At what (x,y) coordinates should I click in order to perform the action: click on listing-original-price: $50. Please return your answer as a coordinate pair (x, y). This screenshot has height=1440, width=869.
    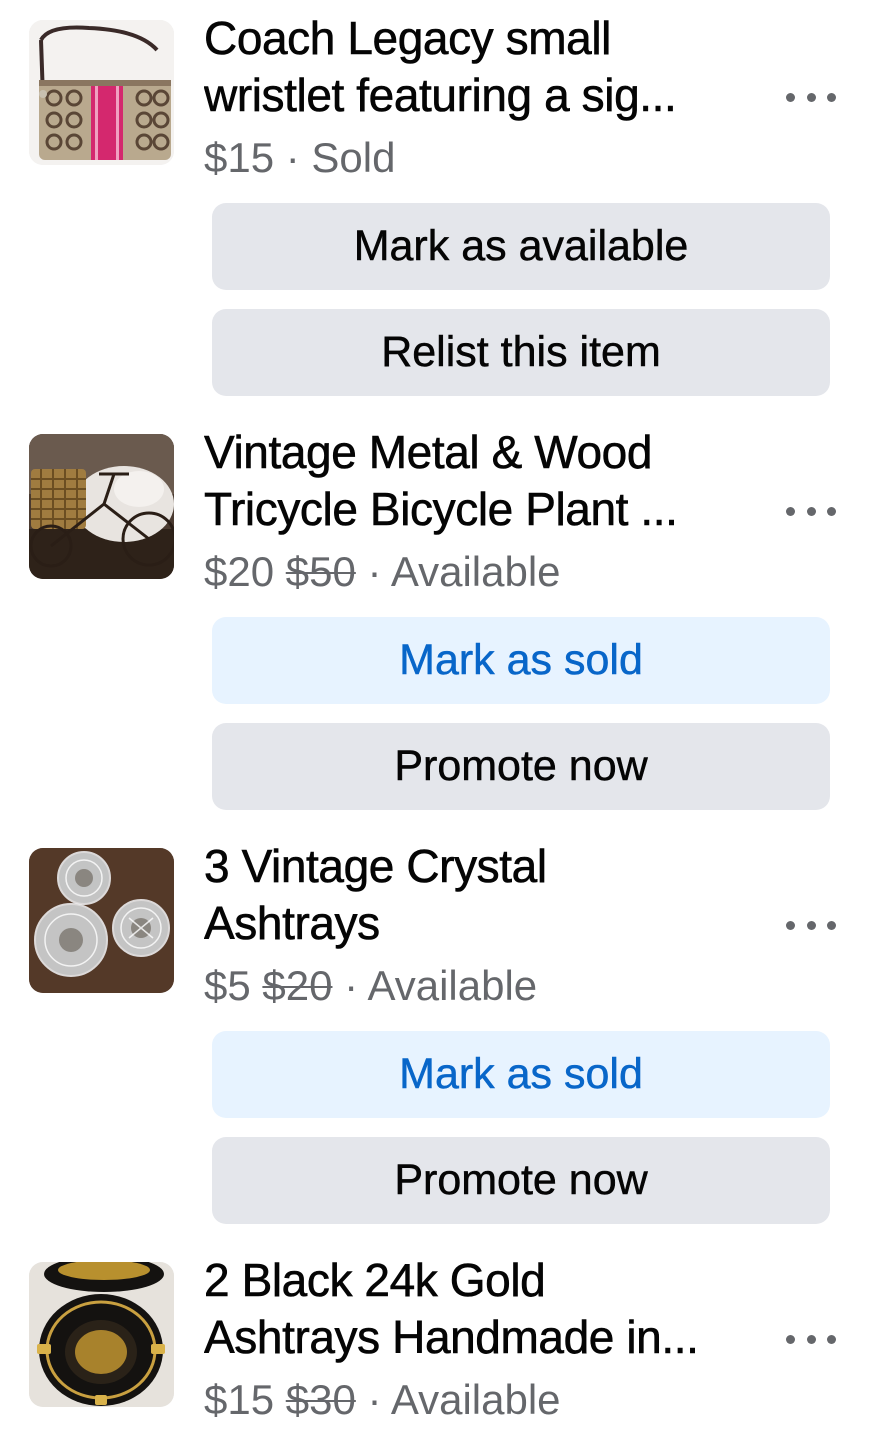
    Looking at the image, I should click on (320, 571).